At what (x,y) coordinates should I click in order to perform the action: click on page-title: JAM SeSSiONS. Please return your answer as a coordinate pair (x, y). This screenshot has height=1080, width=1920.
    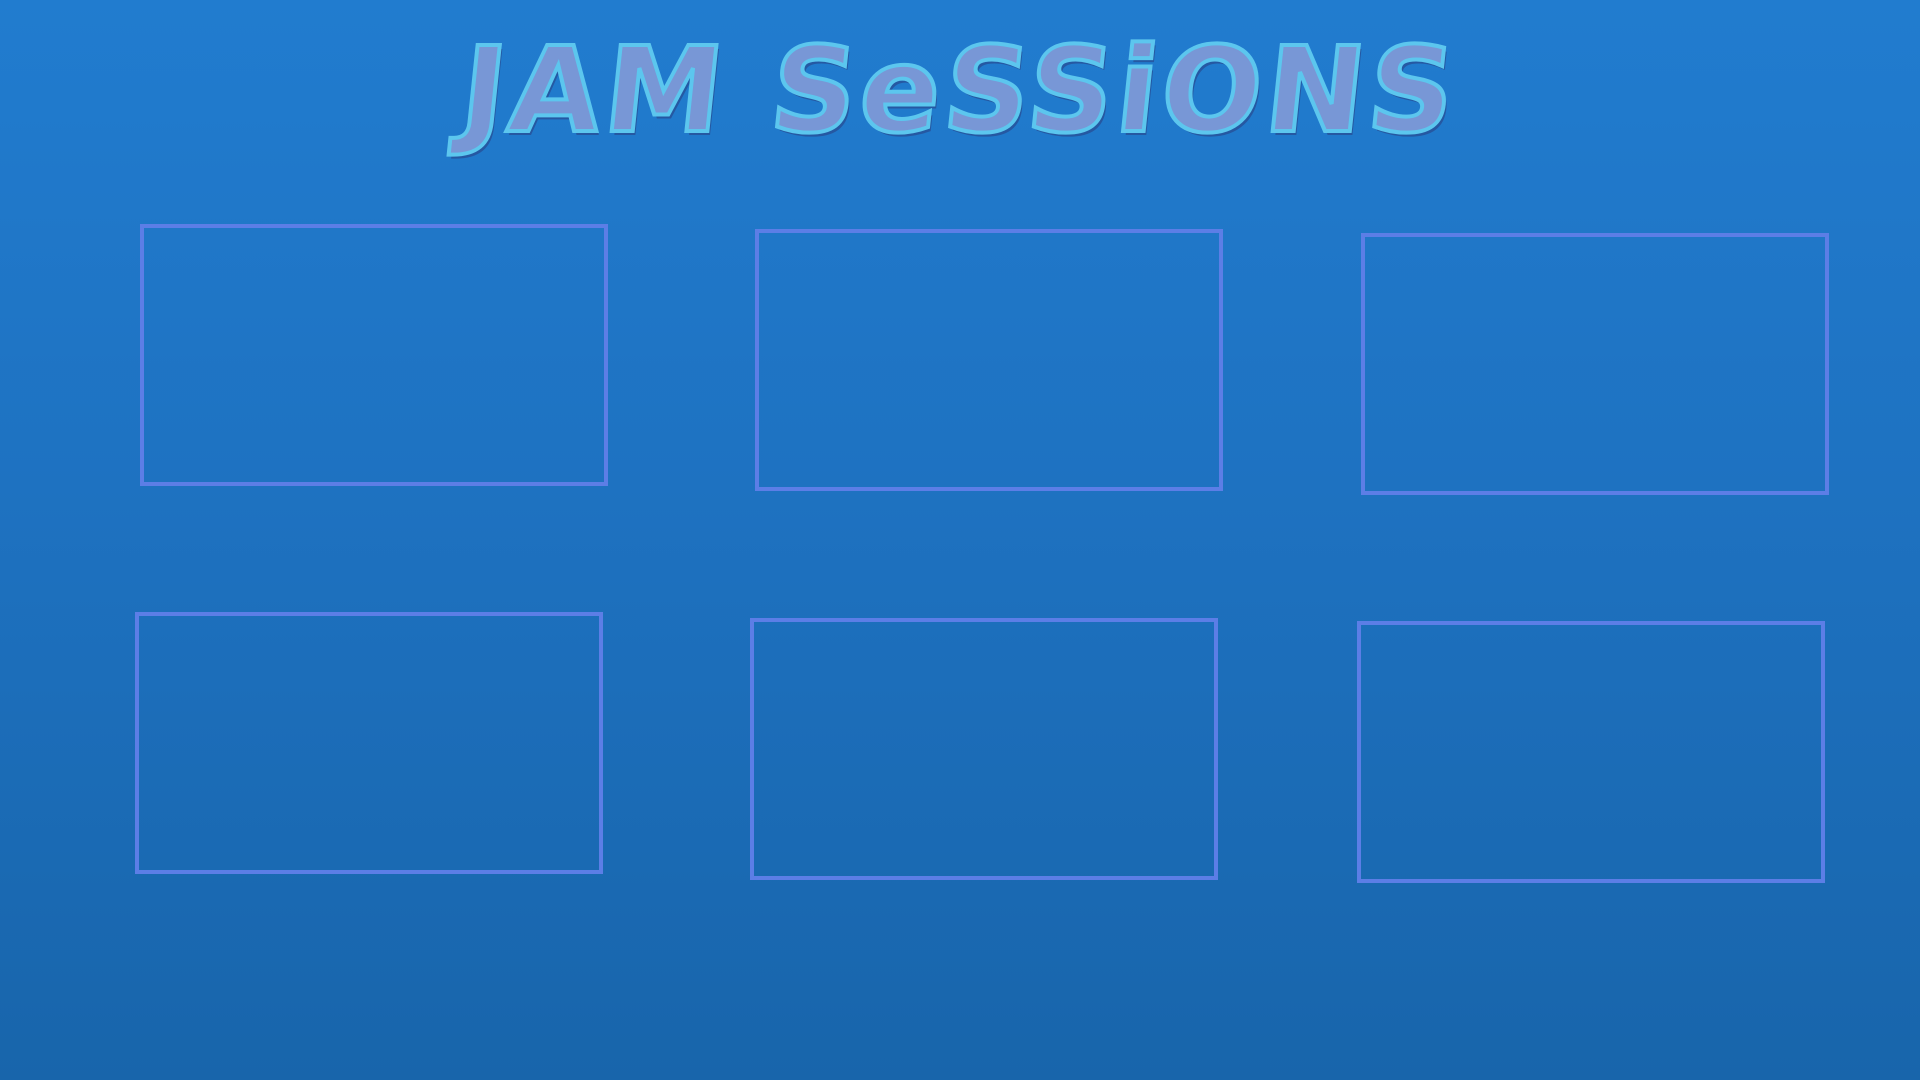
    Looking at the image, I should click on (960, 90).